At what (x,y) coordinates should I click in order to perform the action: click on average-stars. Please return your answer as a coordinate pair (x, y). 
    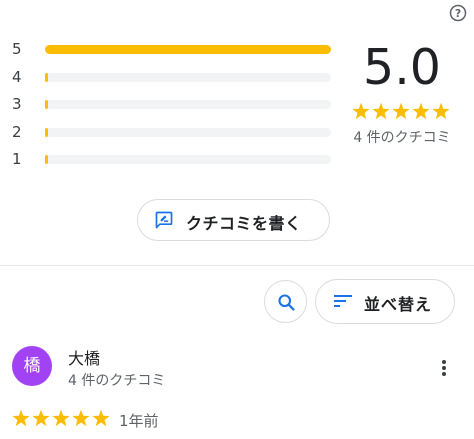
    Looking at the image, I should click on (402, 112).